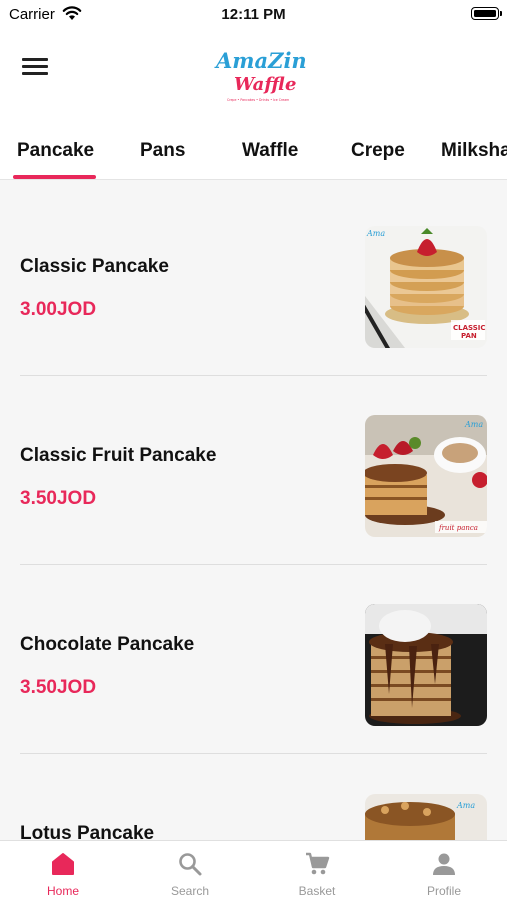  What do you see at coordinates (260, 60) in the screenshot?
I see `svg-text: AmaZing` at bounding box center [260, 60].